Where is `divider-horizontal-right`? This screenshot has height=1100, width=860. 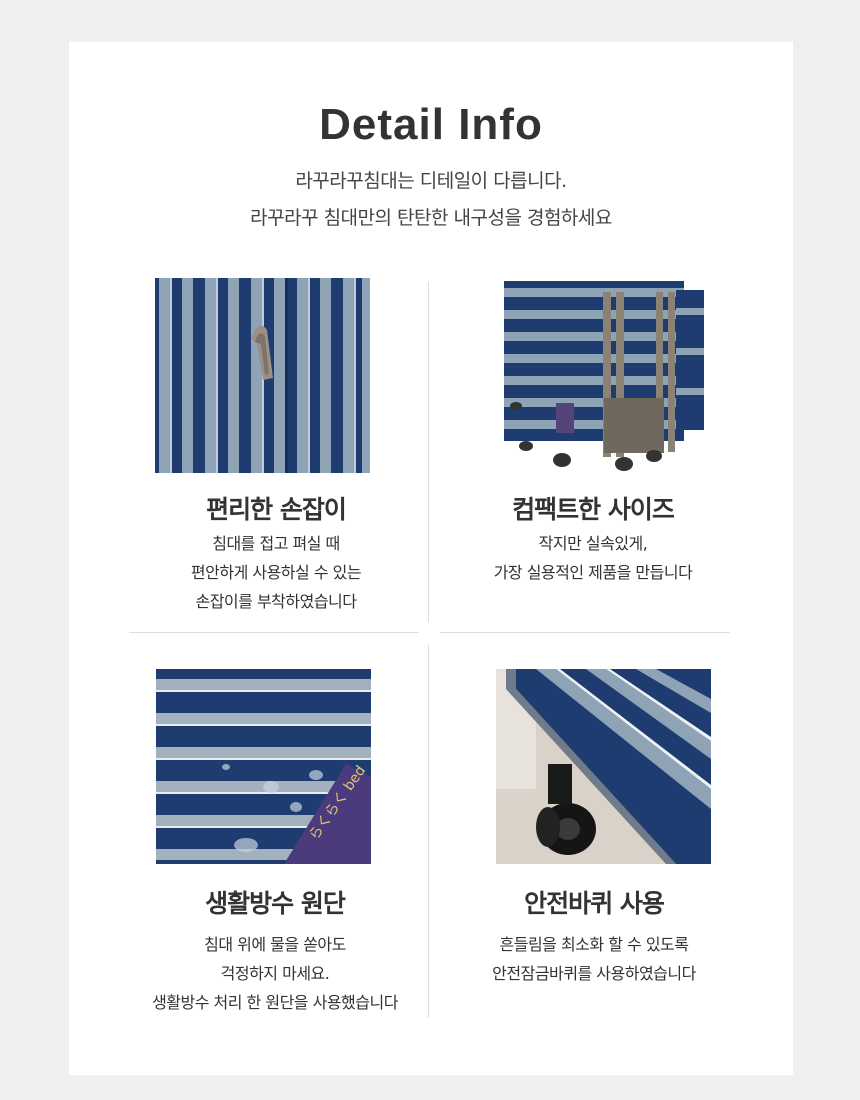
divider-horizontal-right is located at coordinates (585, 632).